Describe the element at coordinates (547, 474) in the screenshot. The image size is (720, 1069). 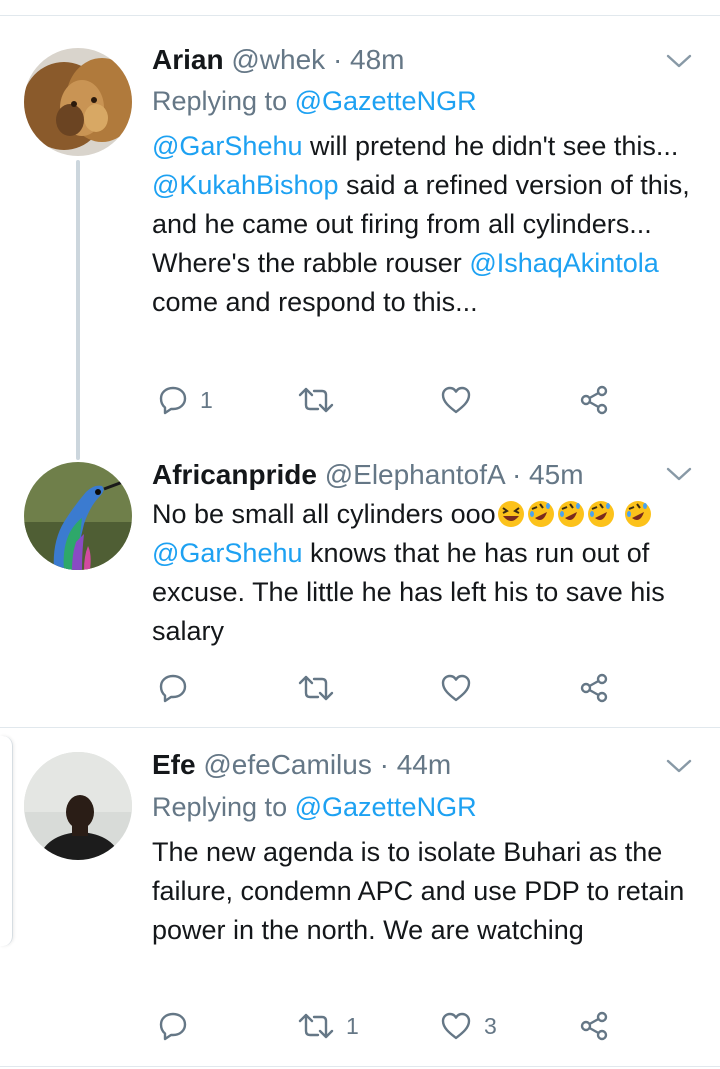
I see `timestamp: · 45m` at that location.